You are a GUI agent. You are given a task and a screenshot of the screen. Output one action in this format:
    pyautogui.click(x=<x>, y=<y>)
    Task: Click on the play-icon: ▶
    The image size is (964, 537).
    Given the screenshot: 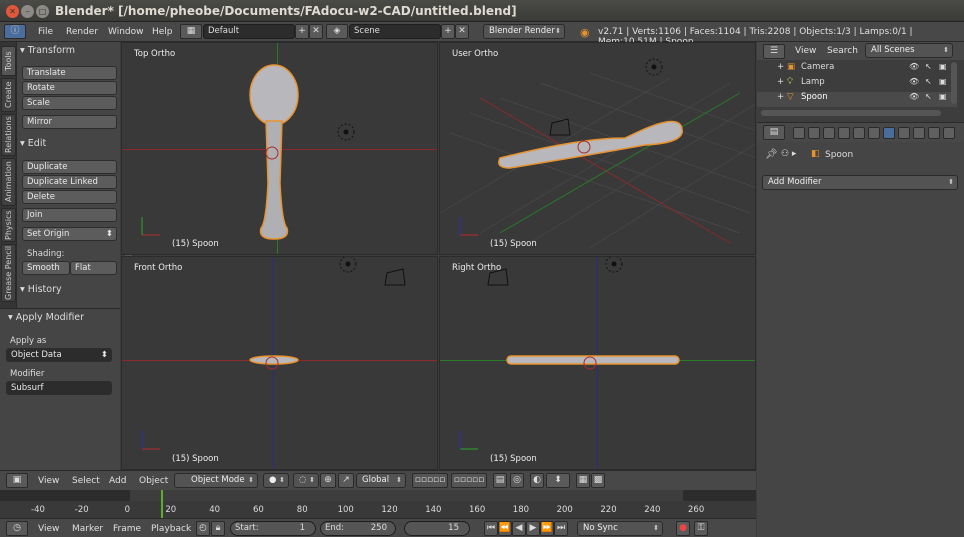 What is the action you would take?
    pyautogui.click(x=533, y=528)
    